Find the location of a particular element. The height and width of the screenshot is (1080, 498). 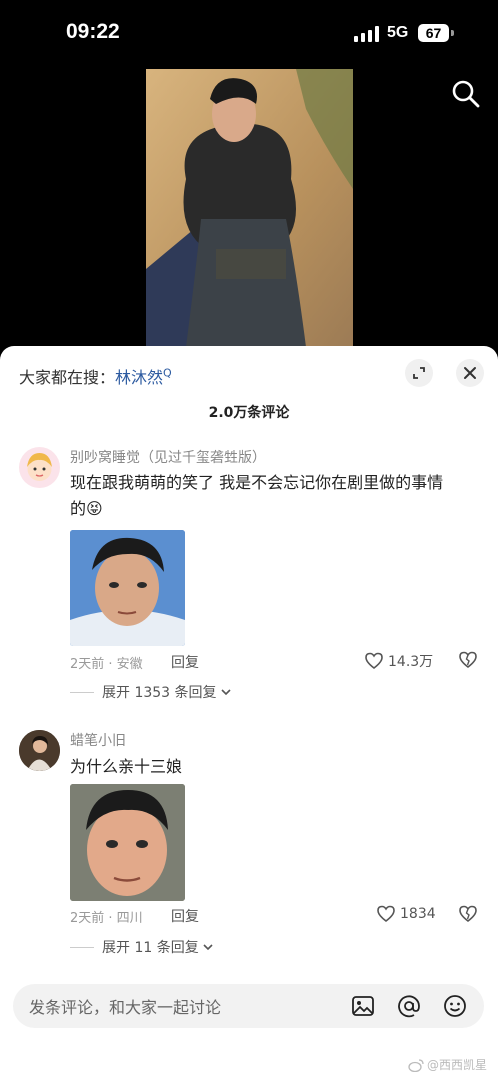

comment-username: 别吵窝睡觉（见过千玺砻甡版） is located at coordinates (168, 457).